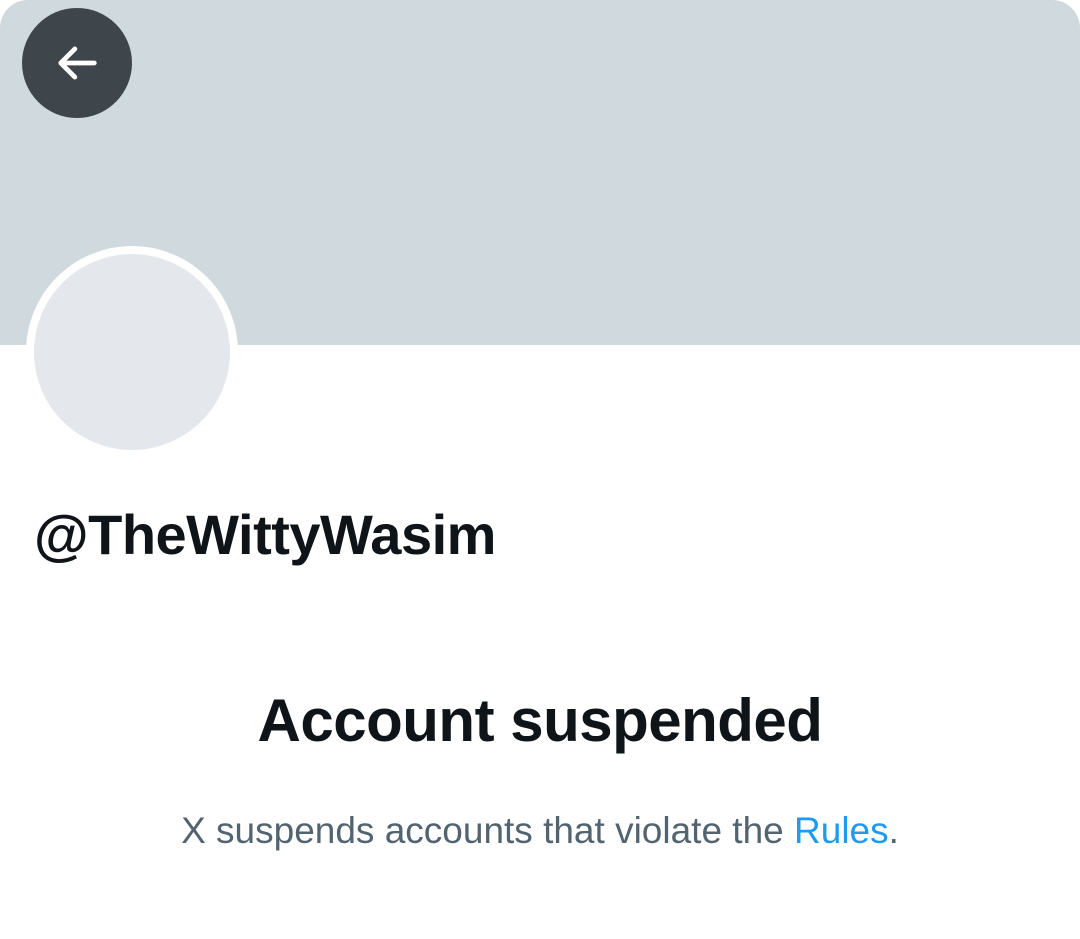 This screenshot has width=1080, height=939. What do you see at coordinates (488, 830) in the screenshot?
I see `suspended-description-text: X suspends accounts that violate the` at bounding box center [488, 830].